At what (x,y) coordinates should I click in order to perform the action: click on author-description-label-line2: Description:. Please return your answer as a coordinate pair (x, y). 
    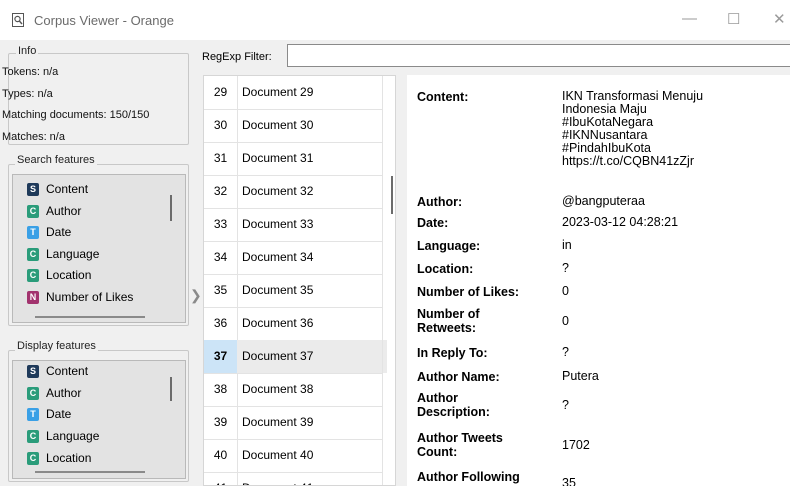
    Looking at the image, I should click on (453, 412).